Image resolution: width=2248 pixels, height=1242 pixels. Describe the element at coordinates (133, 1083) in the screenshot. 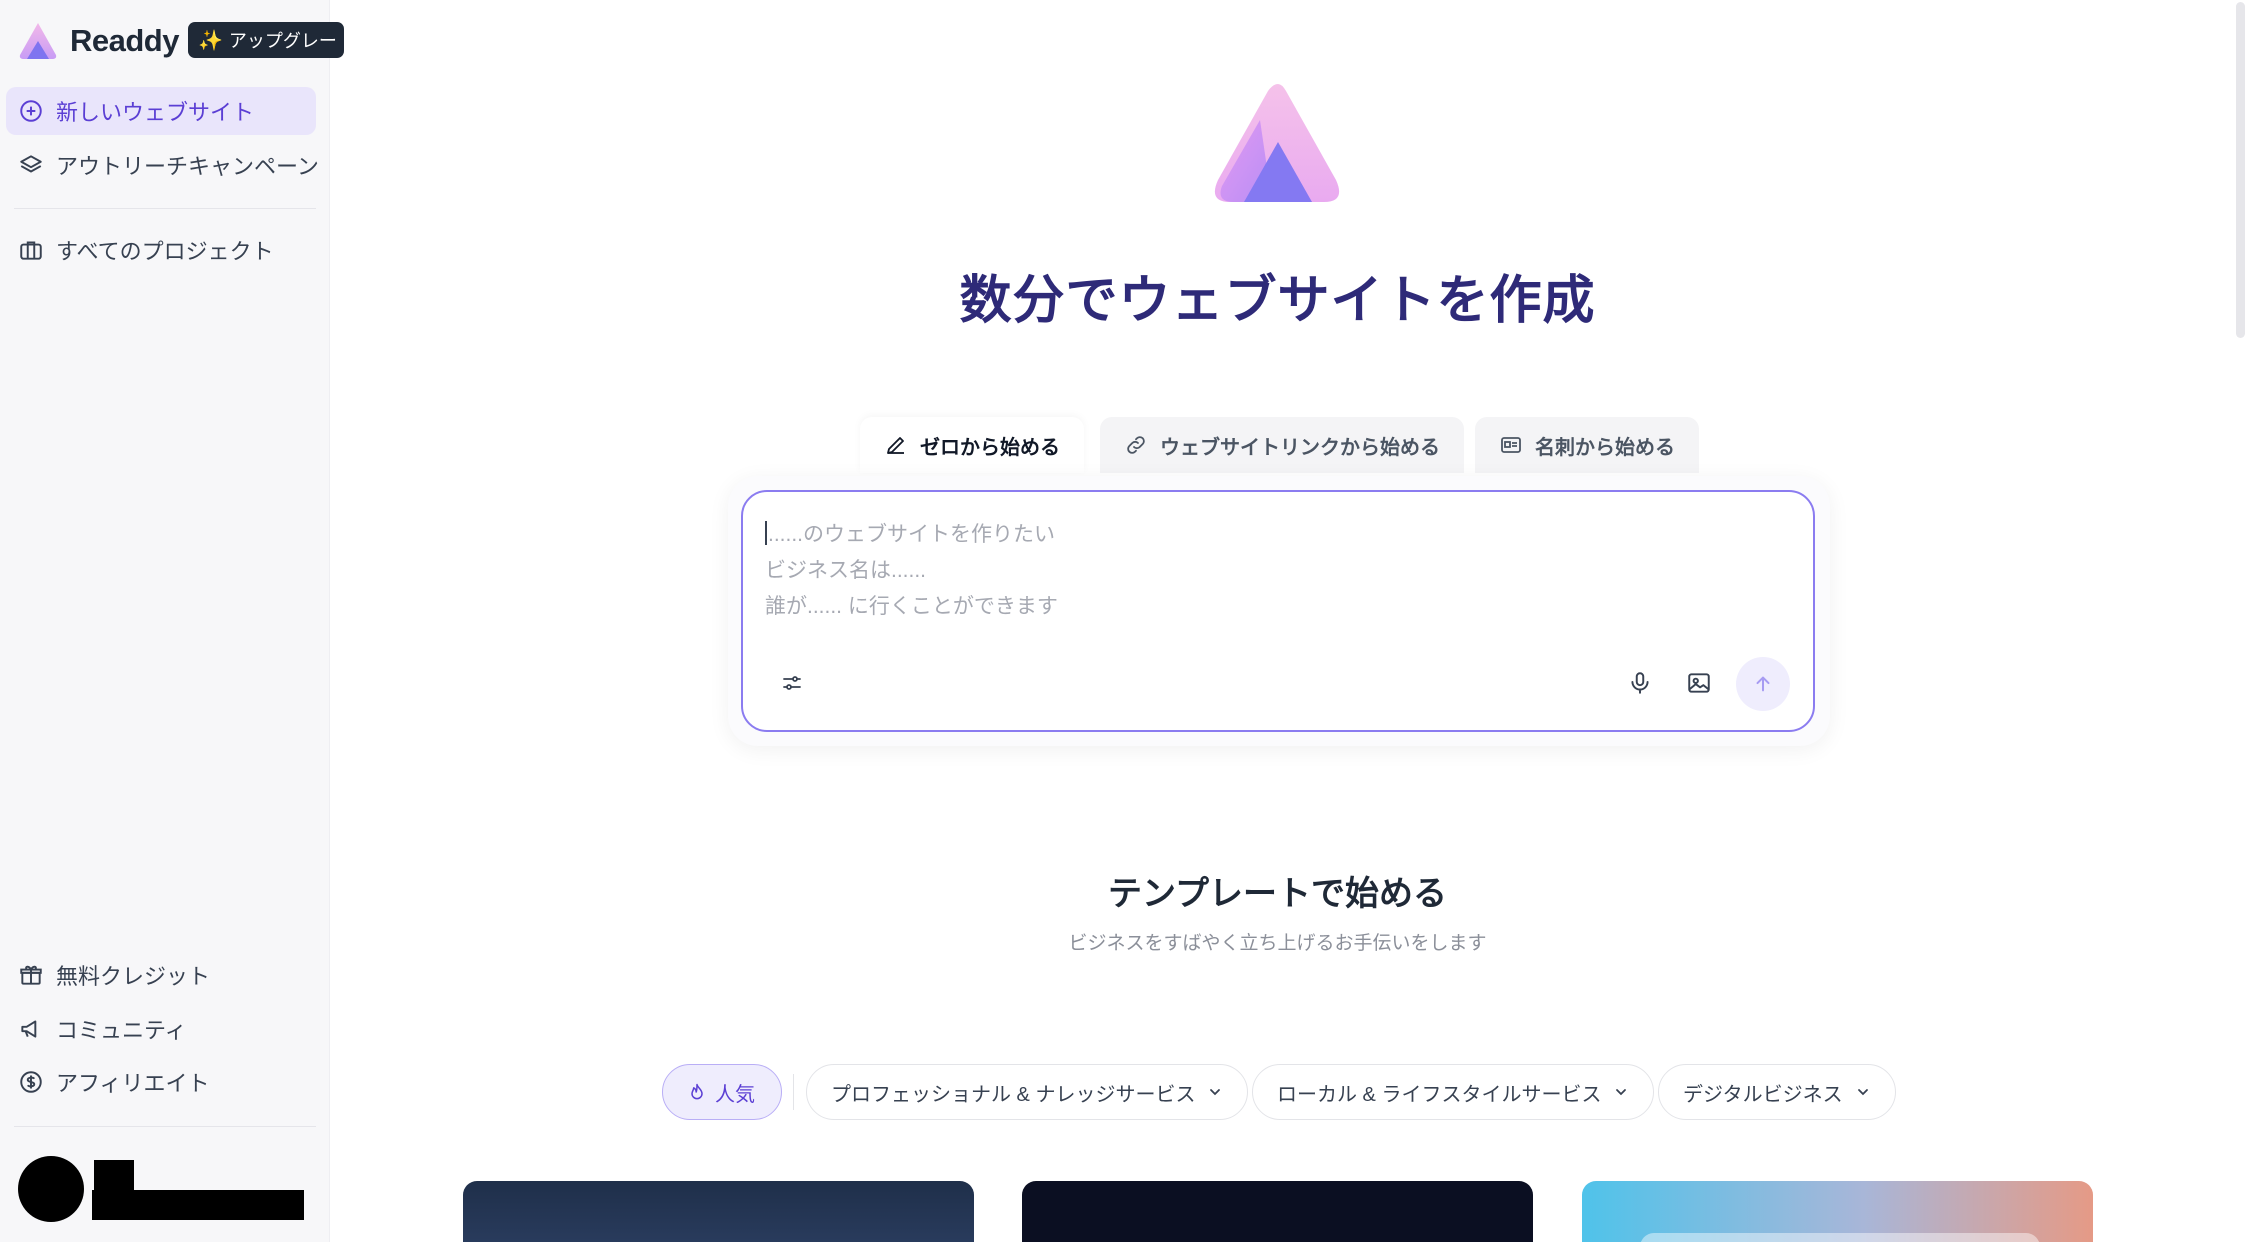

I see `sidebar-item-label: アフィリエイト` at that location.